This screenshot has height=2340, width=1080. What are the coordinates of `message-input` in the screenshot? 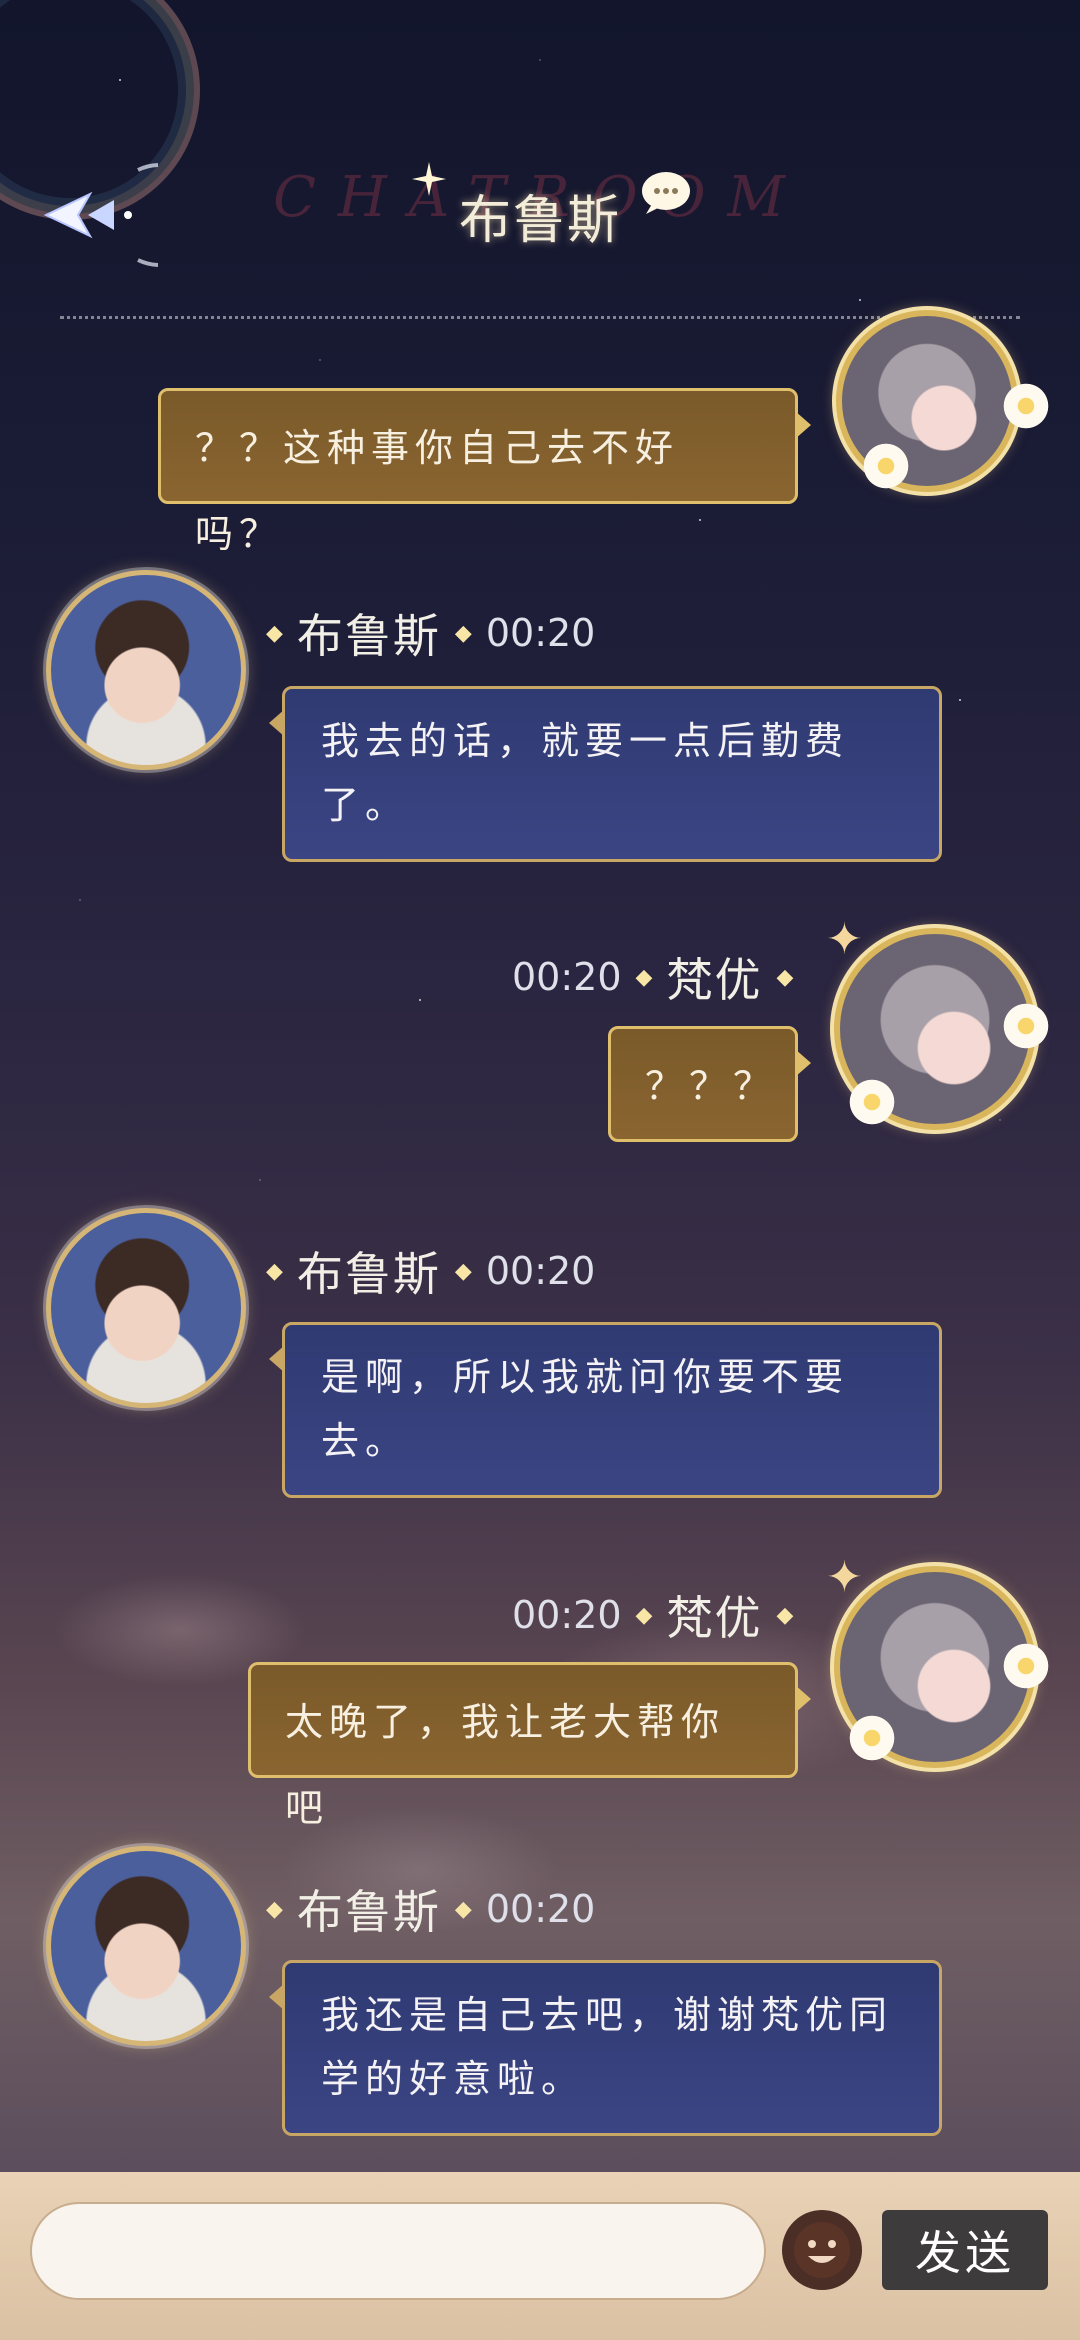 It's located at (398, 2251).